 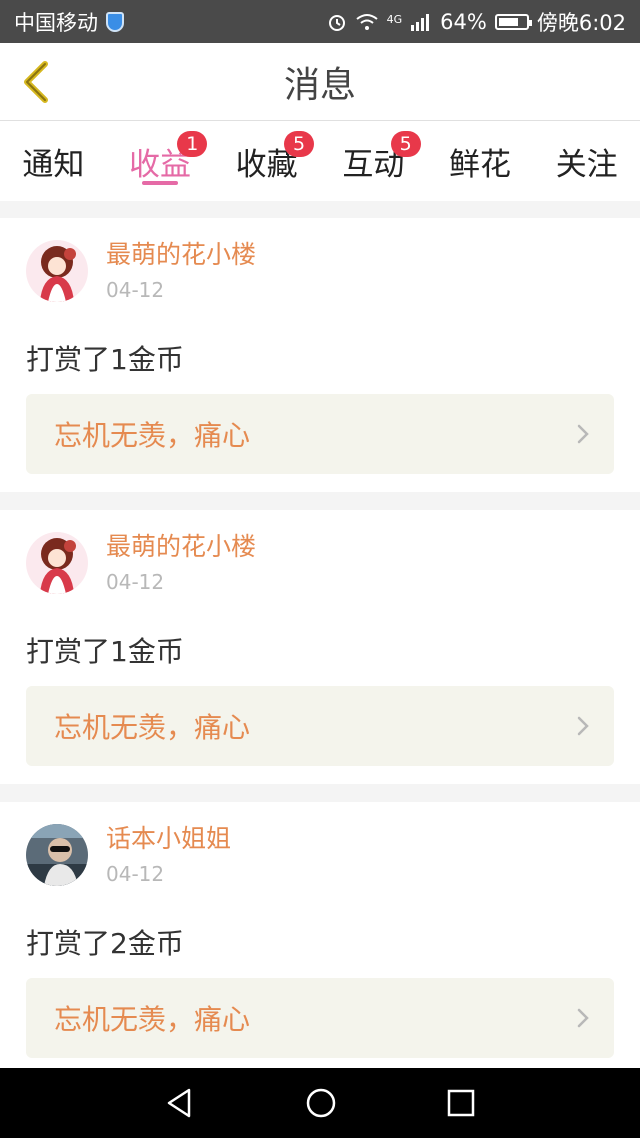 What do you see at coordinates (513, 21) in the screenshot?
I see `battery-icon` at bounding box center [513, 21].